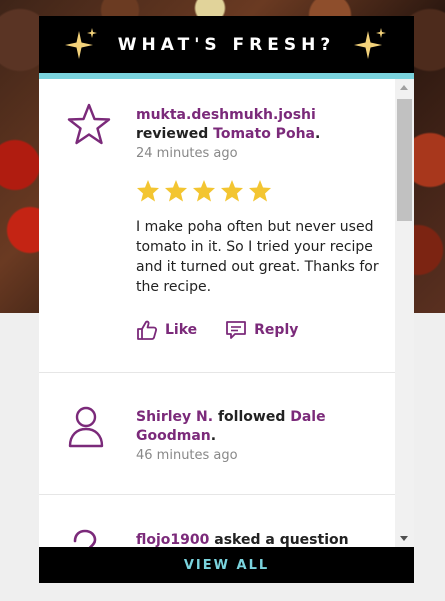 The image size is (445, 601). I want to click on activity-line: Shirley N. followed Dale Goodman., so click(260, 427).